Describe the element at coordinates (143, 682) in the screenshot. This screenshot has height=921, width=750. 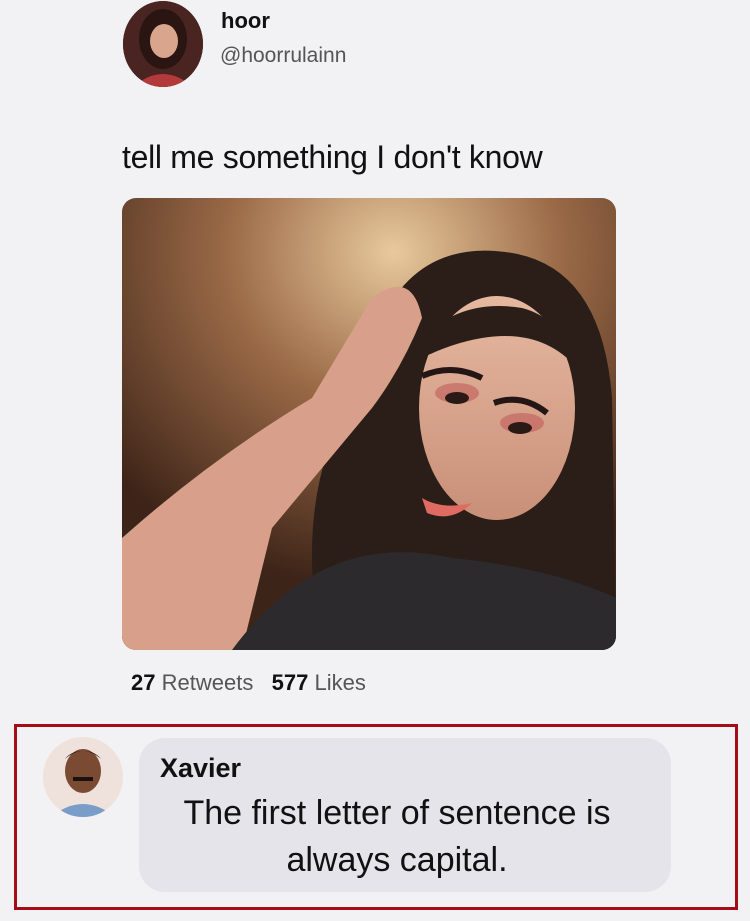
I see `retweets-count: 27` at that location.